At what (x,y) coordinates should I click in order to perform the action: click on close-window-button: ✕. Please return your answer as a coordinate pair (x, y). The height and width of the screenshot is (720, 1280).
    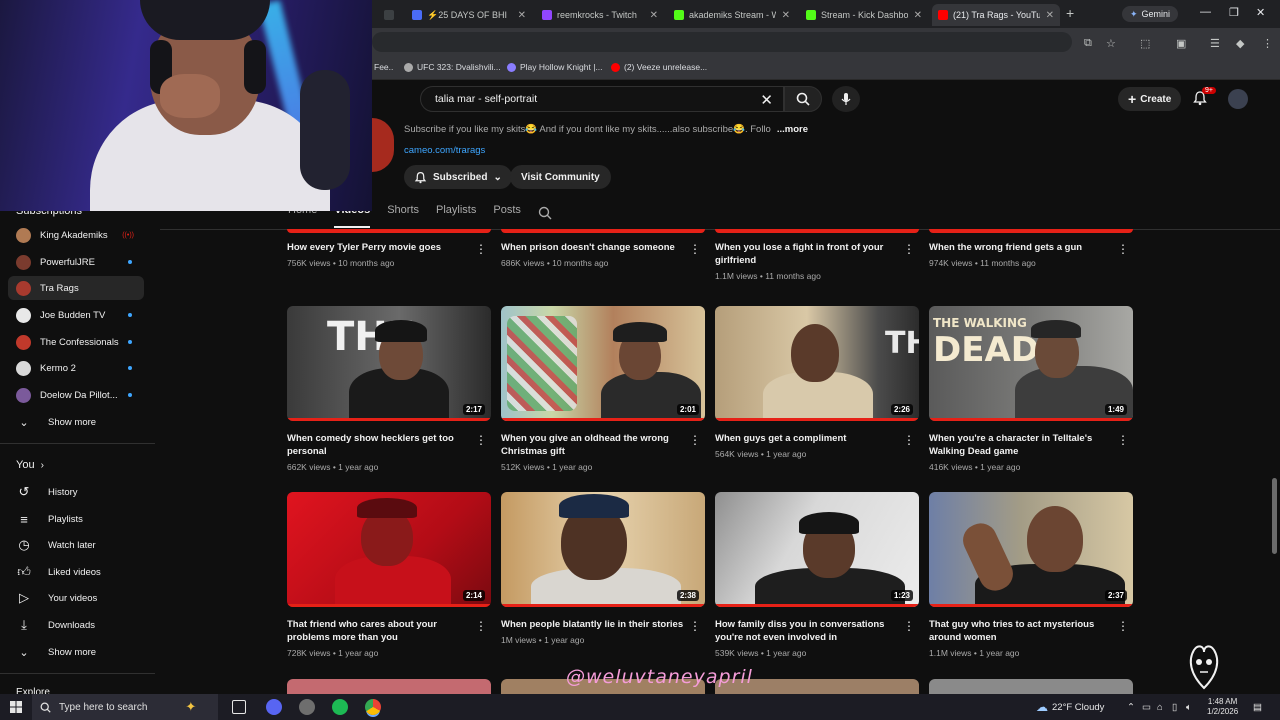
    Looking at the image, I should click on (1260, 12).